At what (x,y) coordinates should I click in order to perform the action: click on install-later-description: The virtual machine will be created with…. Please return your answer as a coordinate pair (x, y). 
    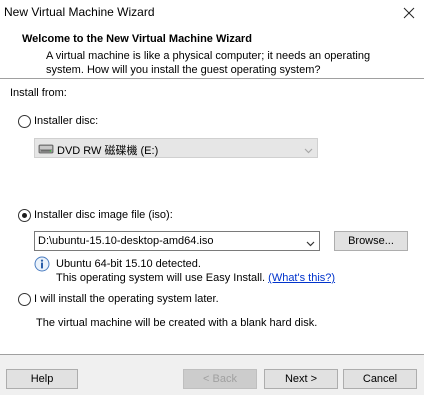
    Looking at the image, I should click on (177, 323).